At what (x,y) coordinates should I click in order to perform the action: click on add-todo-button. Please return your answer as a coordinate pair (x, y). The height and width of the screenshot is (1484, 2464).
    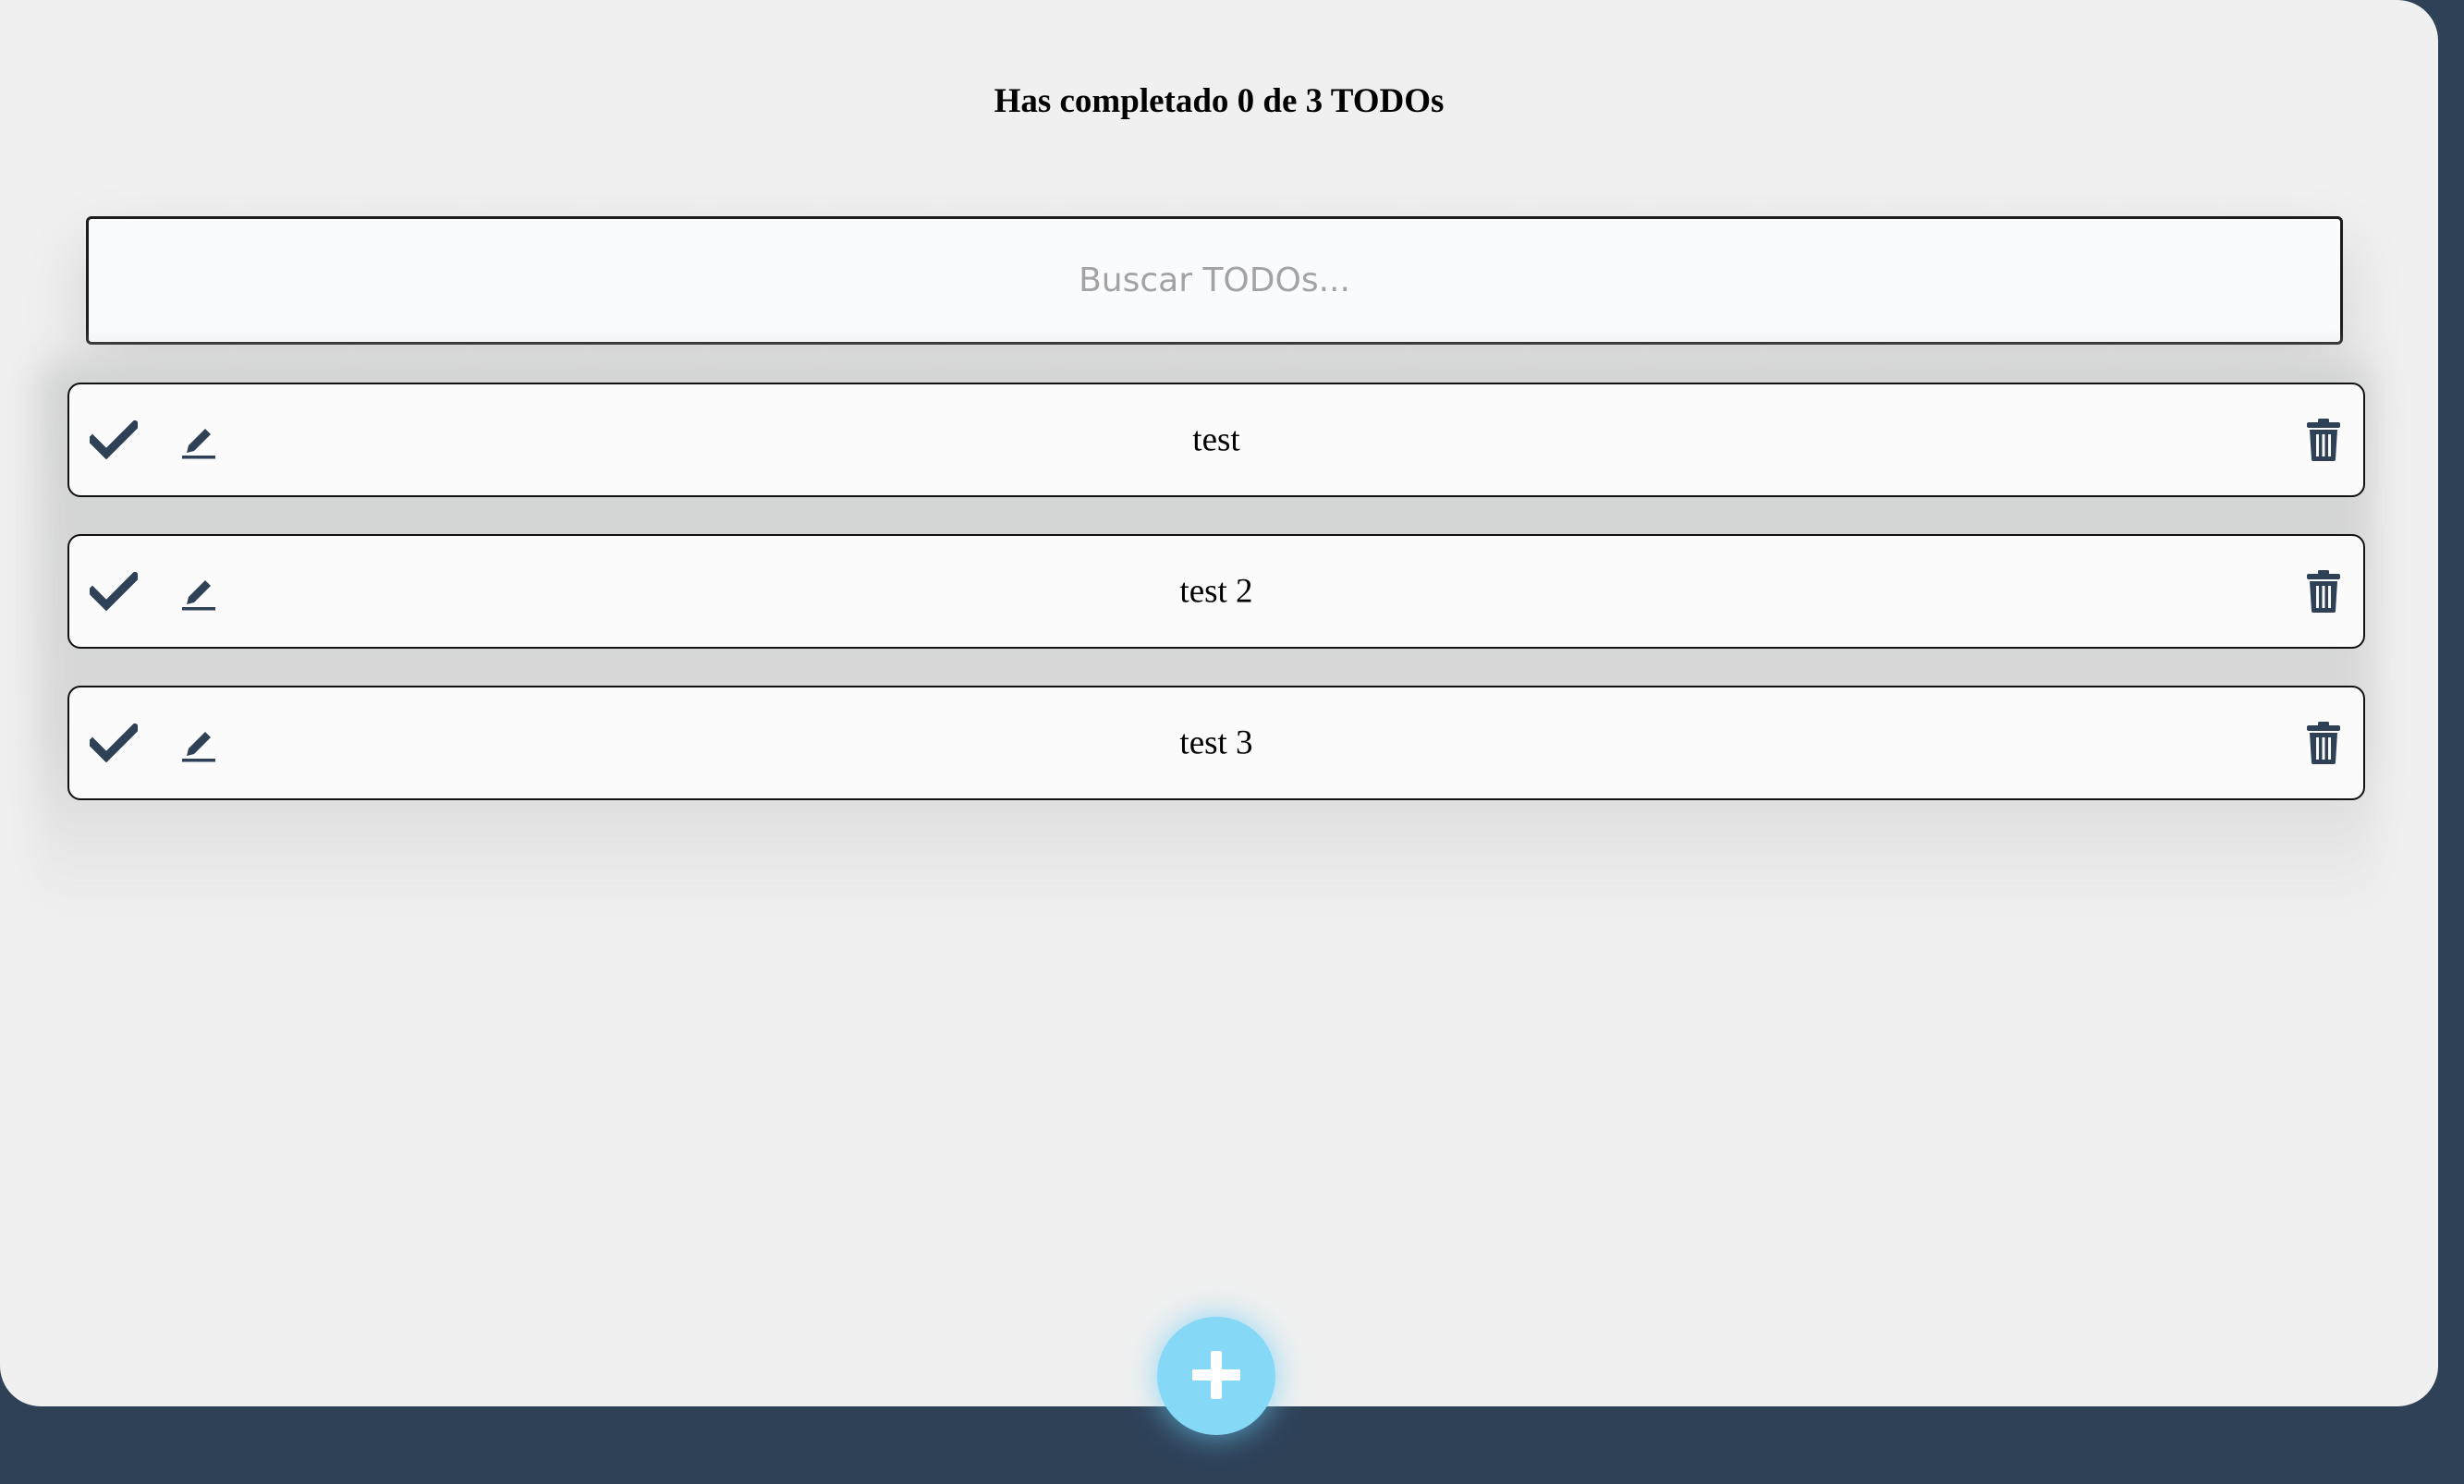
    Looking at the image, I should click on (1216, 1376).